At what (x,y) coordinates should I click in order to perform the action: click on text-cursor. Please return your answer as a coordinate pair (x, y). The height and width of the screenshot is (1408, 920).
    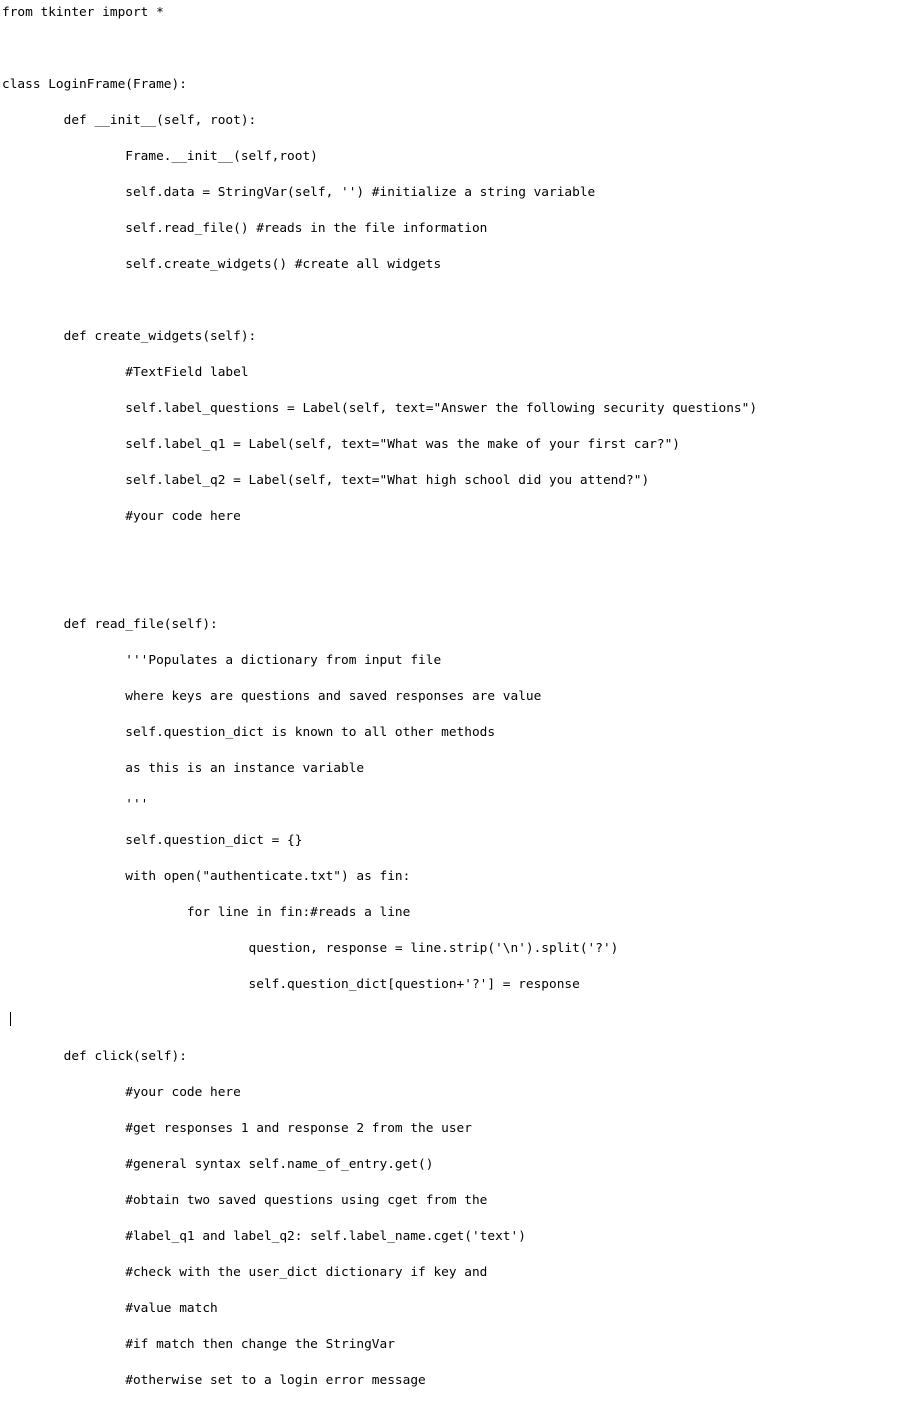
    Looking at the image, I should click on (10, 1019).